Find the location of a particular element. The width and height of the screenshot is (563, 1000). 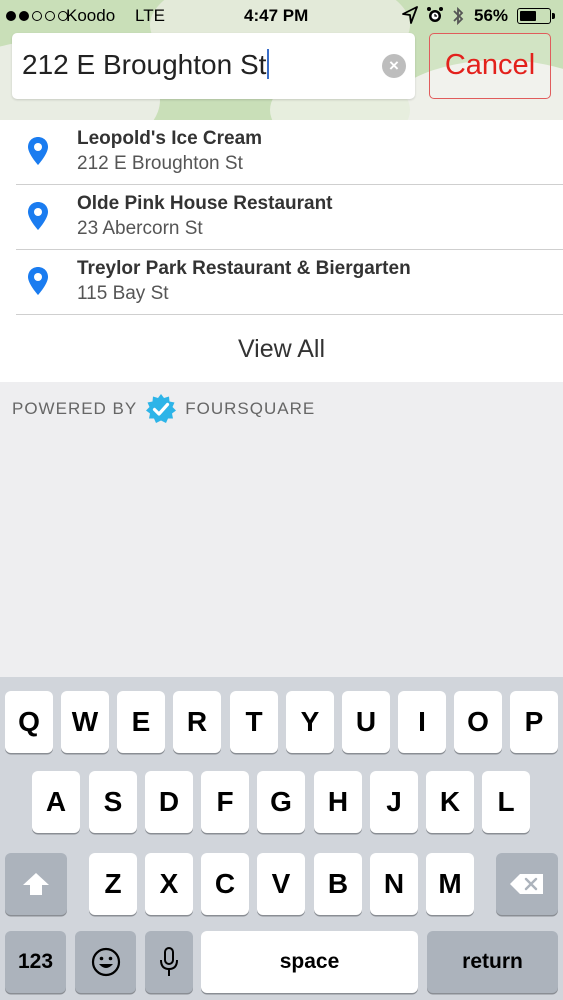

dictation-key is located at coordinates (169, 962).